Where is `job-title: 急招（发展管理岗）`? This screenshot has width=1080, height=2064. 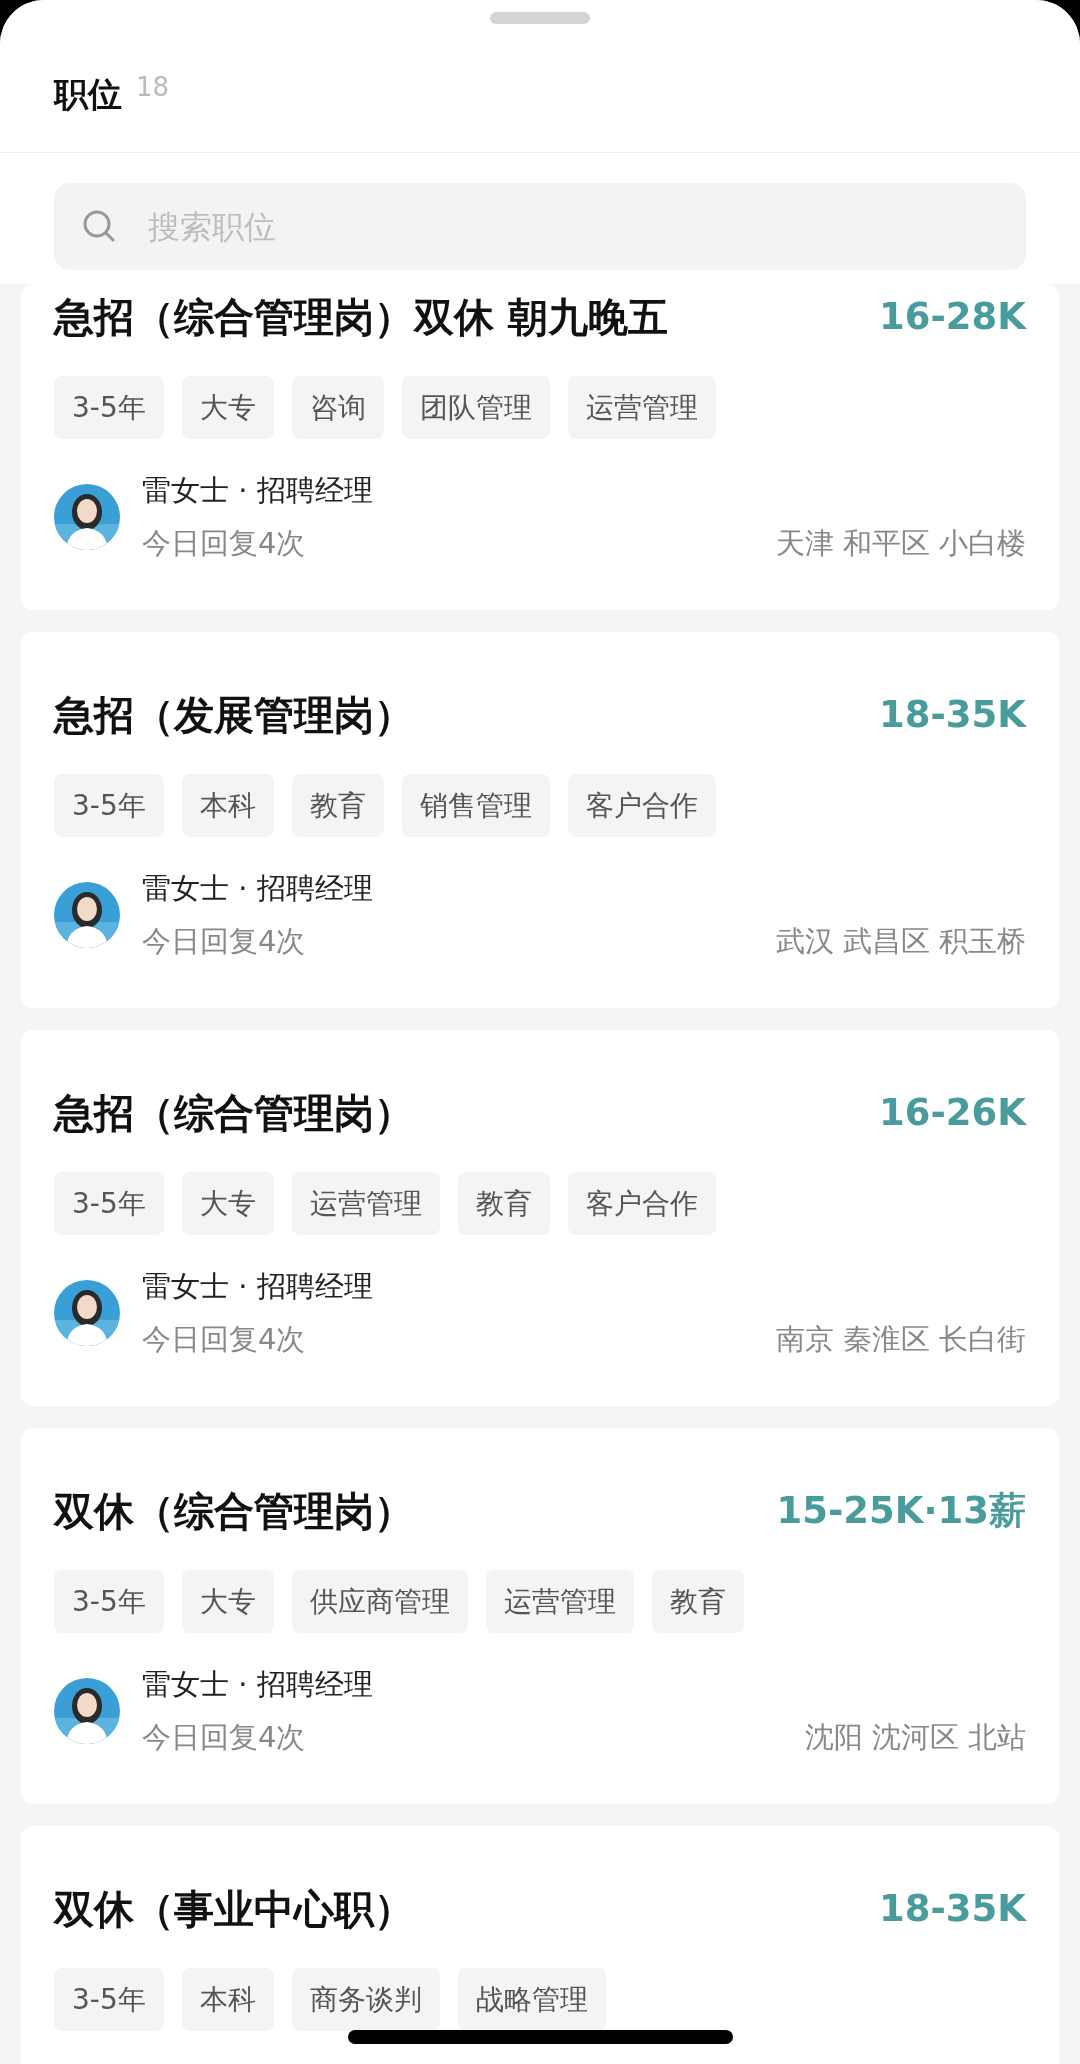
job-title: 急招（发展管理岗） is located at coordinates (234, 715).